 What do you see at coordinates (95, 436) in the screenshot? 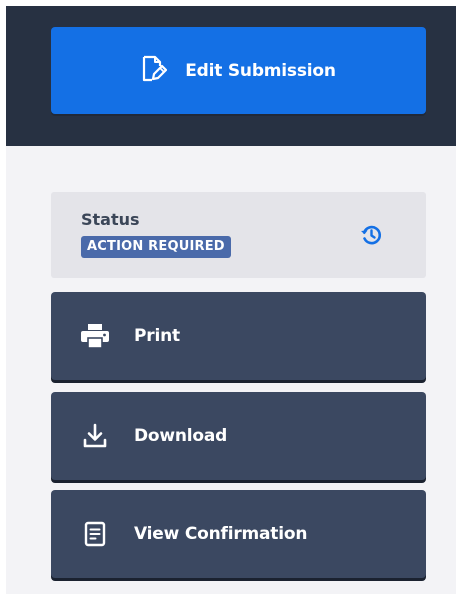
I see `download-icon` at bounding box center [95, 436].